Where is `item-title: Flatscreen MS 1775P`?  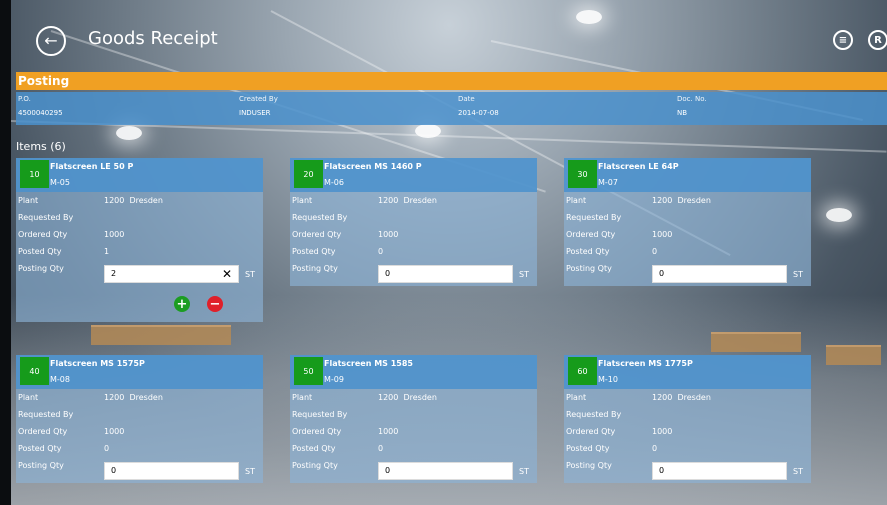 item-title: Flatscreen MS 1775P is located at coordinates (645, 363).